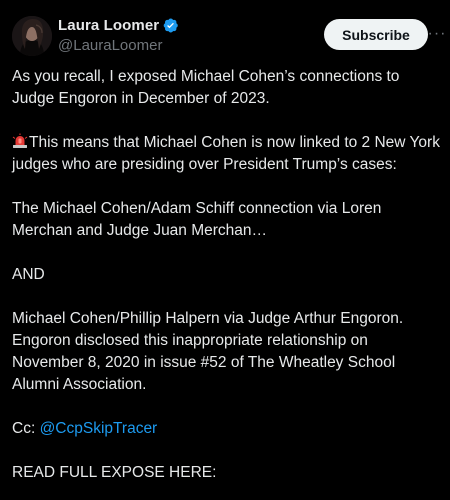 Image resolution: width=450 pixels, height=500 pixels. I want to click on verified-badge-icon, so click(170, 25).